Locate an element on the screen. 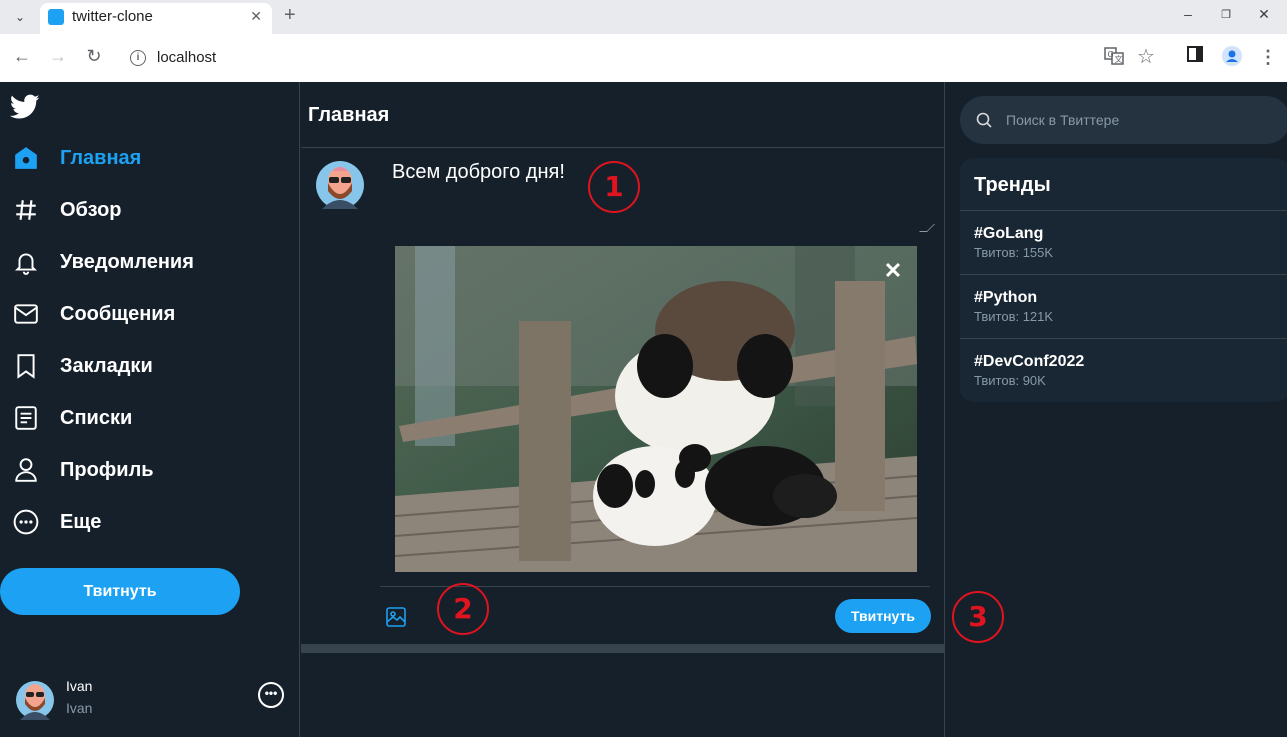  page-title: Главная is located at coordinates (349, 115).